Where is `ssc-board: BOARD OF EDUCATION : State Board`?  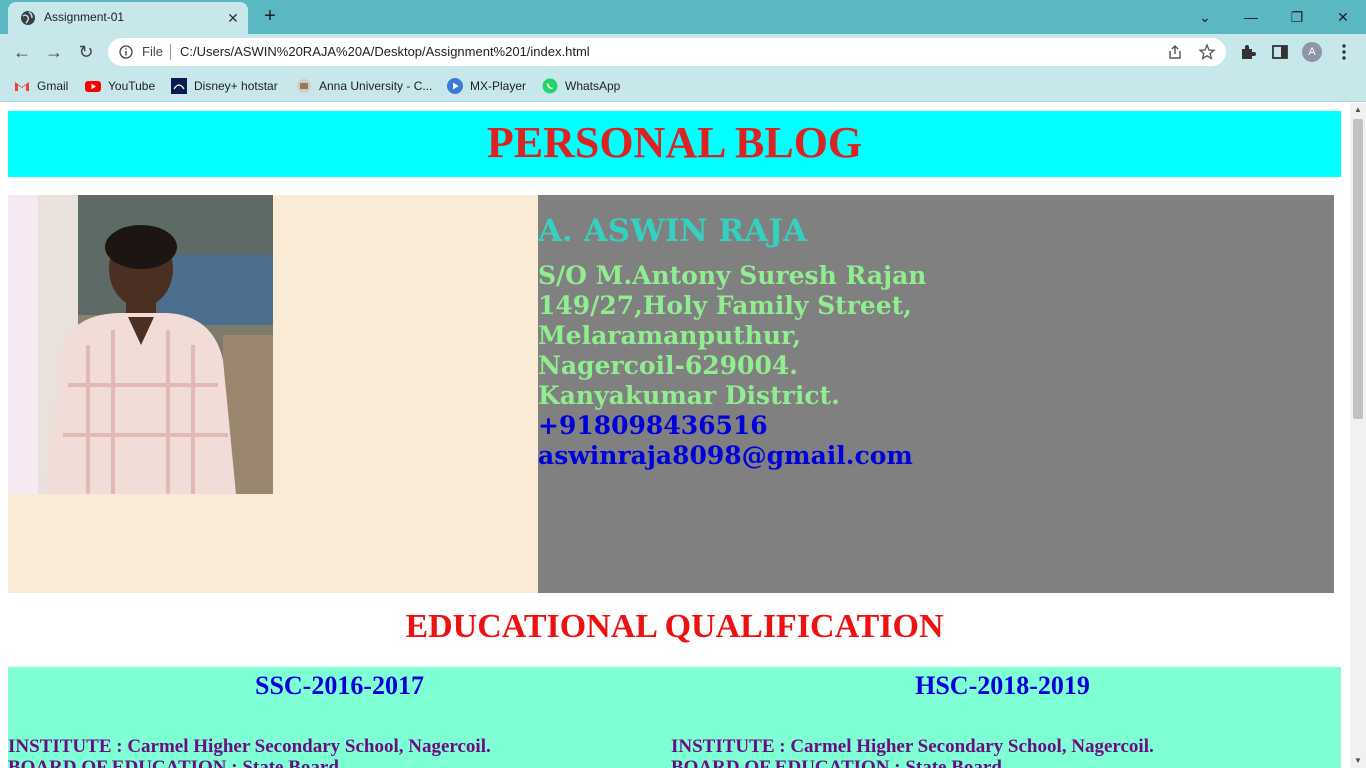 ssc-board: BOARD OF EDUCATION : State Board is located at coordinates (173, 762).